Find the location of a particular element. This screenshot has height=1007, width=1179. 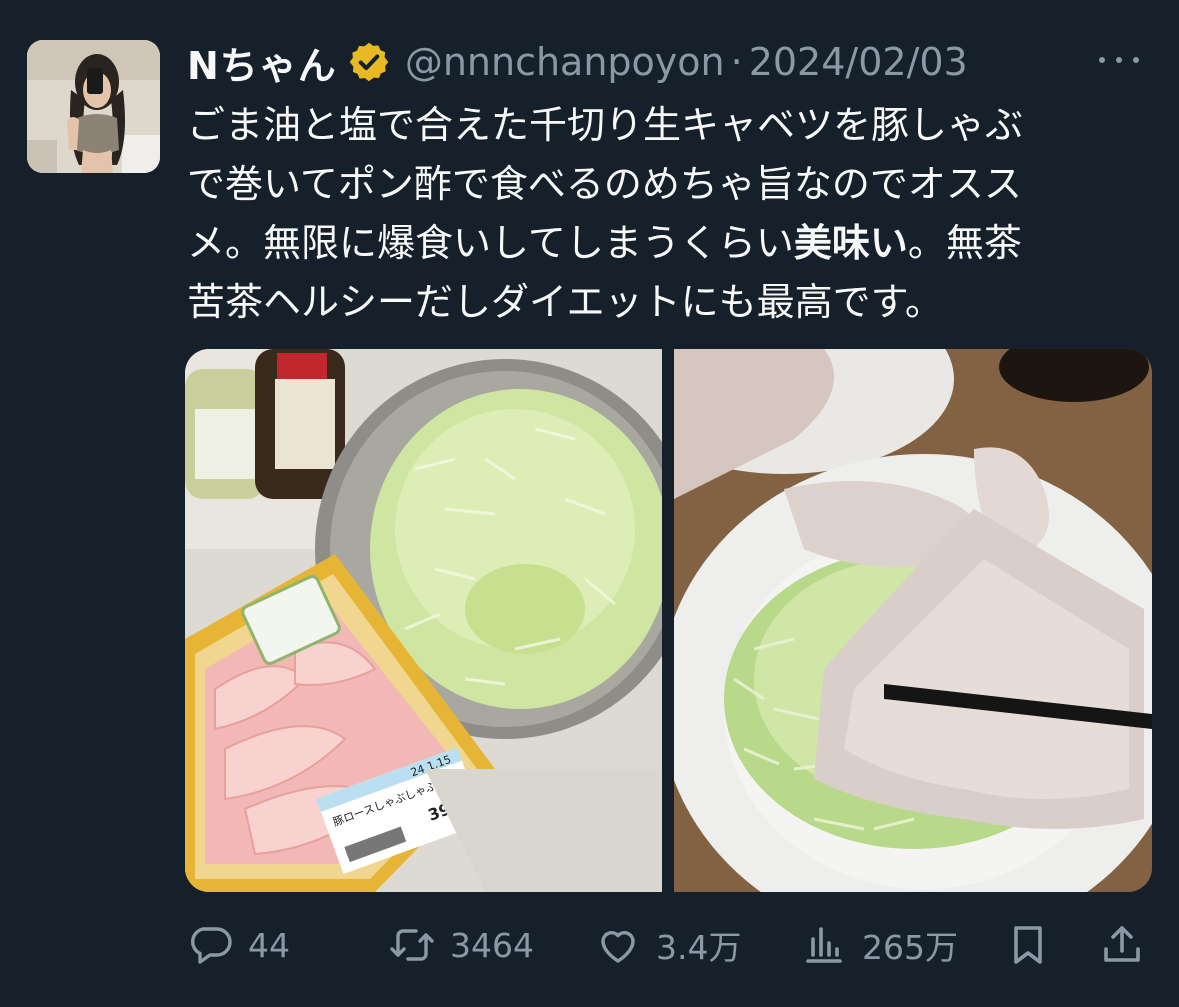

bar-chart-icon is located at coordinates (824, 945).